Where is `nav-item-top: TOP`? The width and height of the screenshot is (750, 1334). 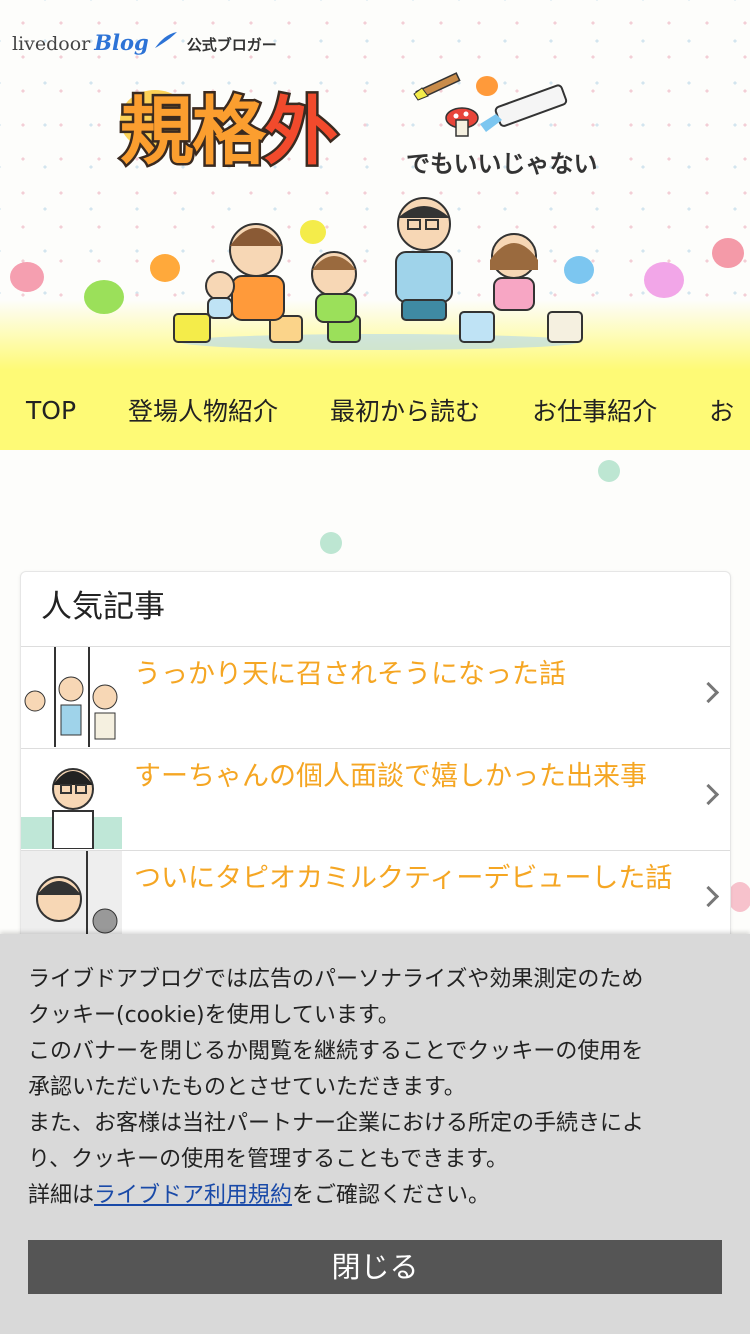 nav-item-top: TOP is located at coordinates (51, 410).